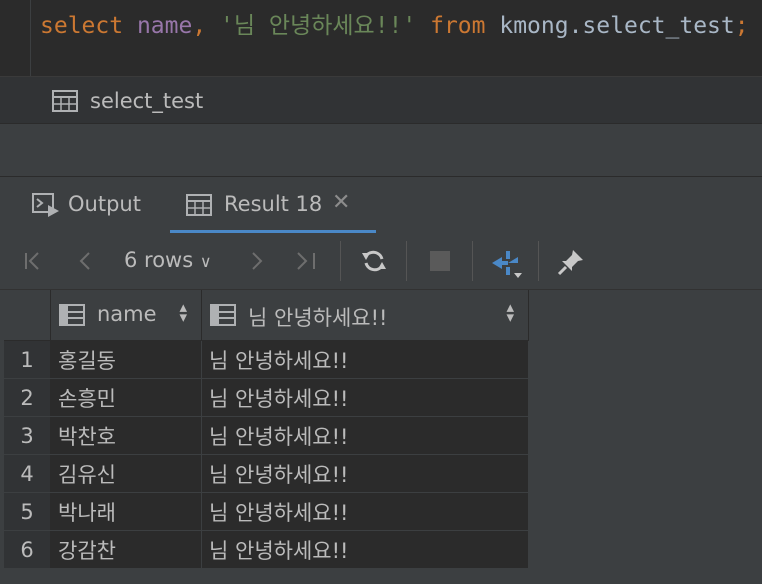  I want to click on results-toolbar: 6 rows ∨, so click(381, 261).